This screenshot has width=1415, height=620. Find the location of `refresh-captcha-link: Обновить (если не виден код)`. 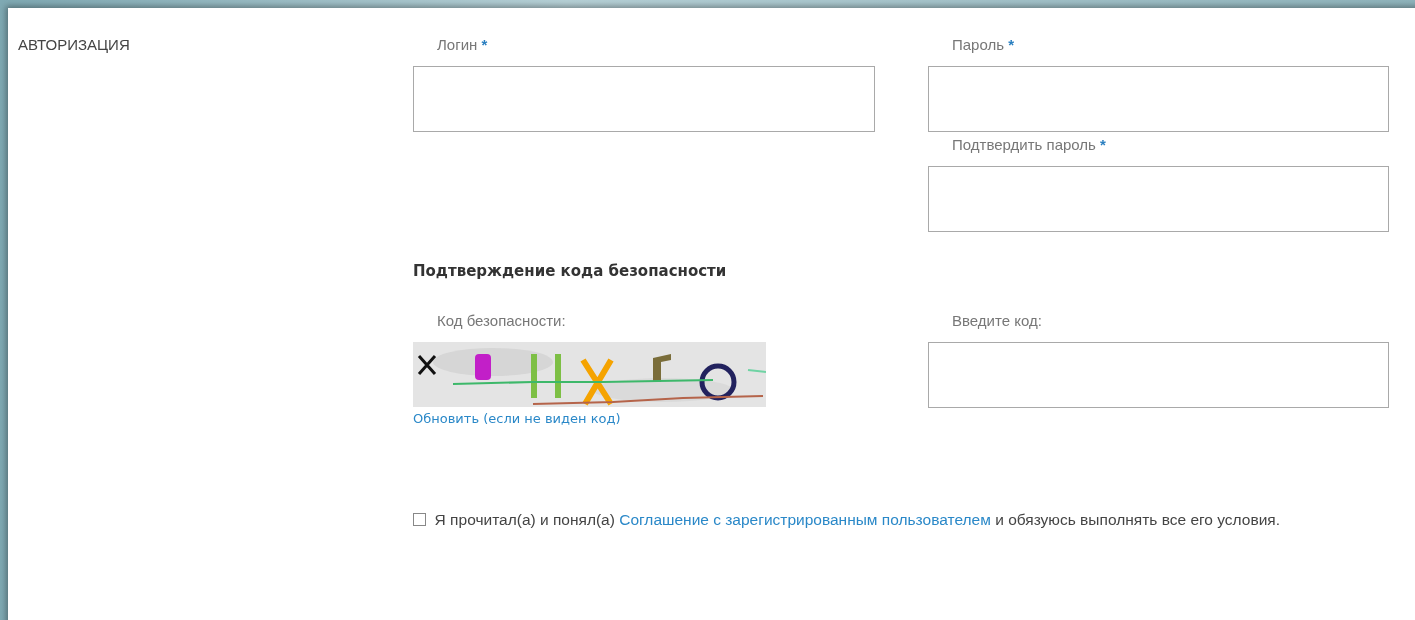

refresh-captcha-link: Обновить (если не виден код) is located at coordinates (517, 418).